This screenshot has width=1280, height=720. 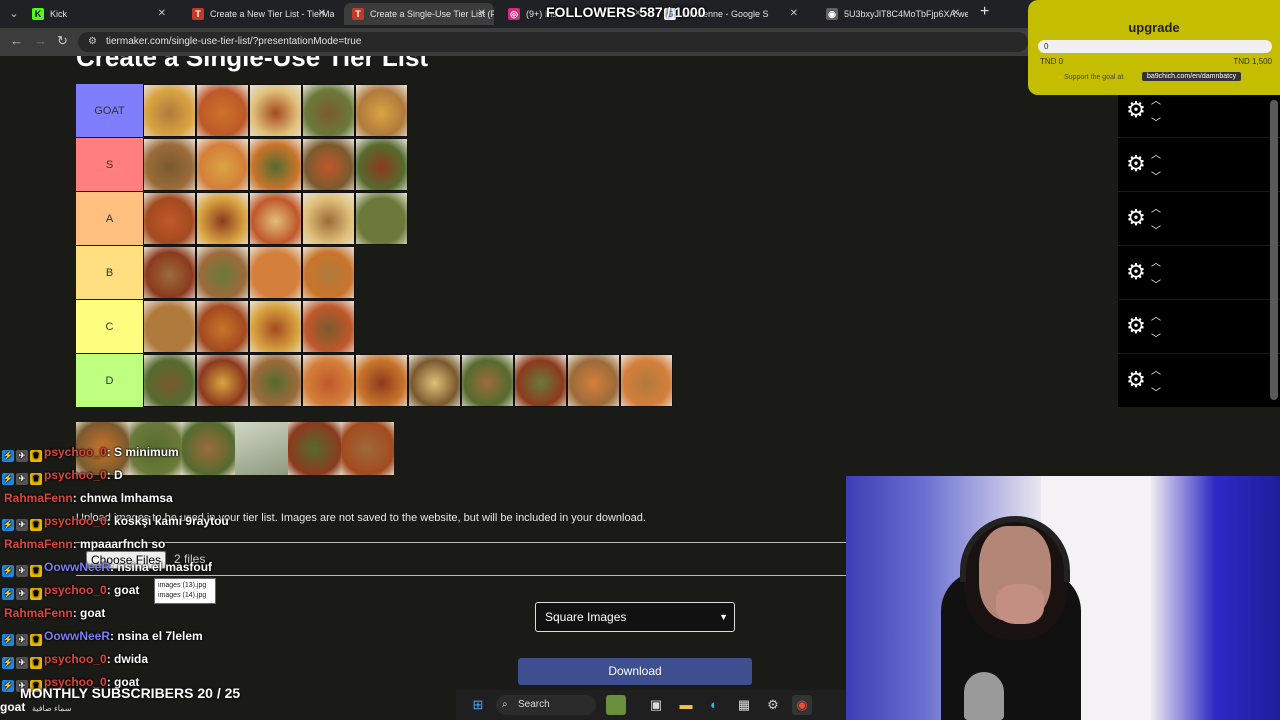 What do you see at coordinates (686, 705) in the screenshot?
I see `file-explorer-icon: ▬` at bounding box center [686, 705].